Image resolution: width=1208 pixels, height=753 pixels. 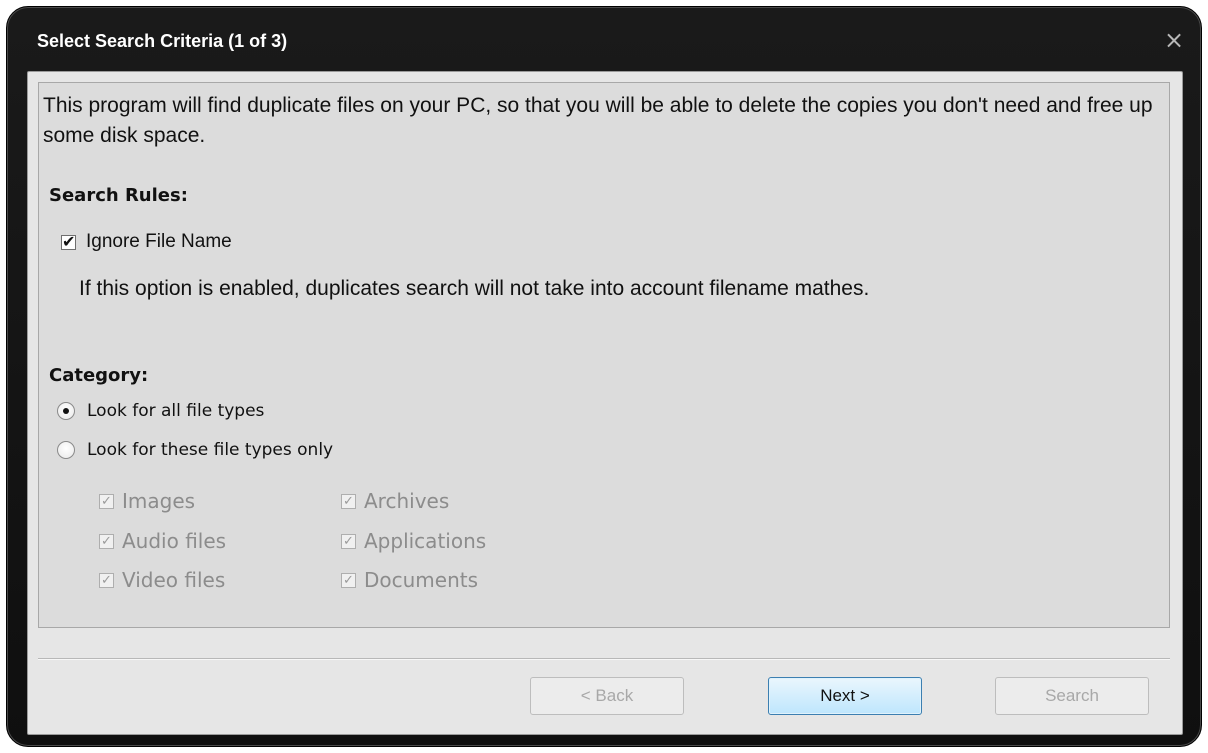 I want to click on checkmark-icon: ✔, so click(x=69, y=241).